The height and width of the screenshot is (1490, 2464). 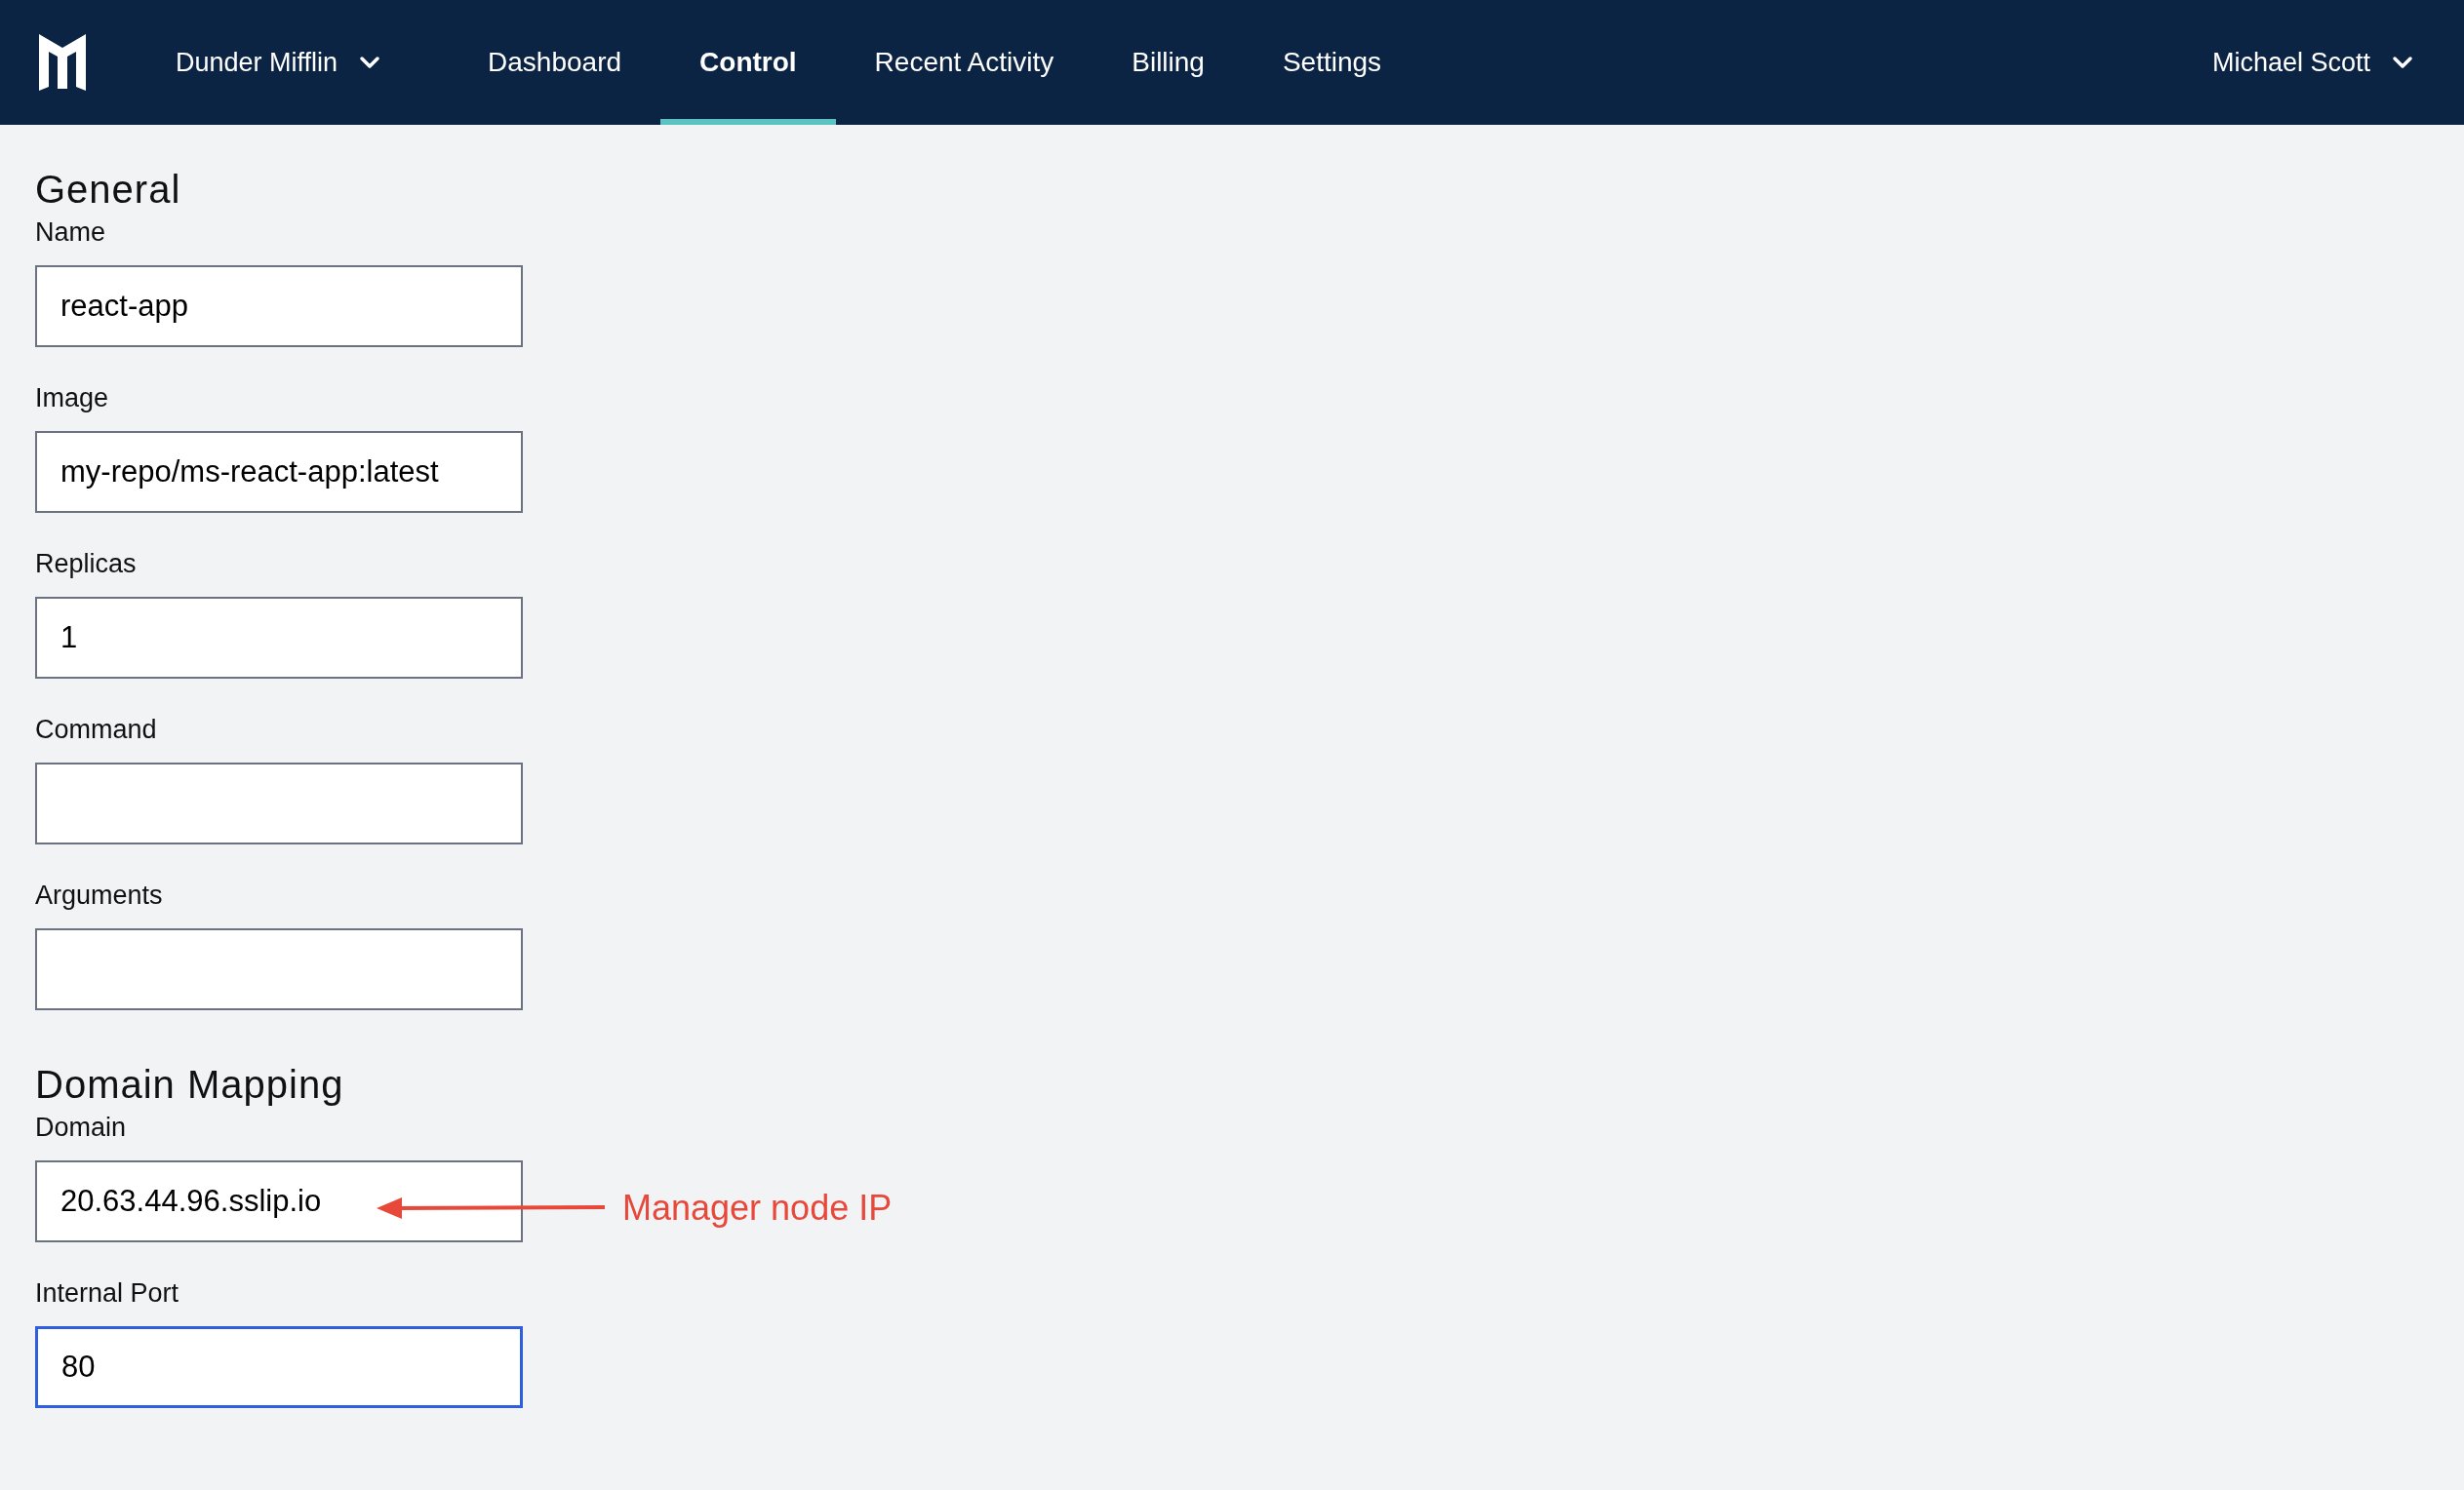 I want to click on text-field: 20.63.44.96.sslip.io, so click(x=279, y=1201).